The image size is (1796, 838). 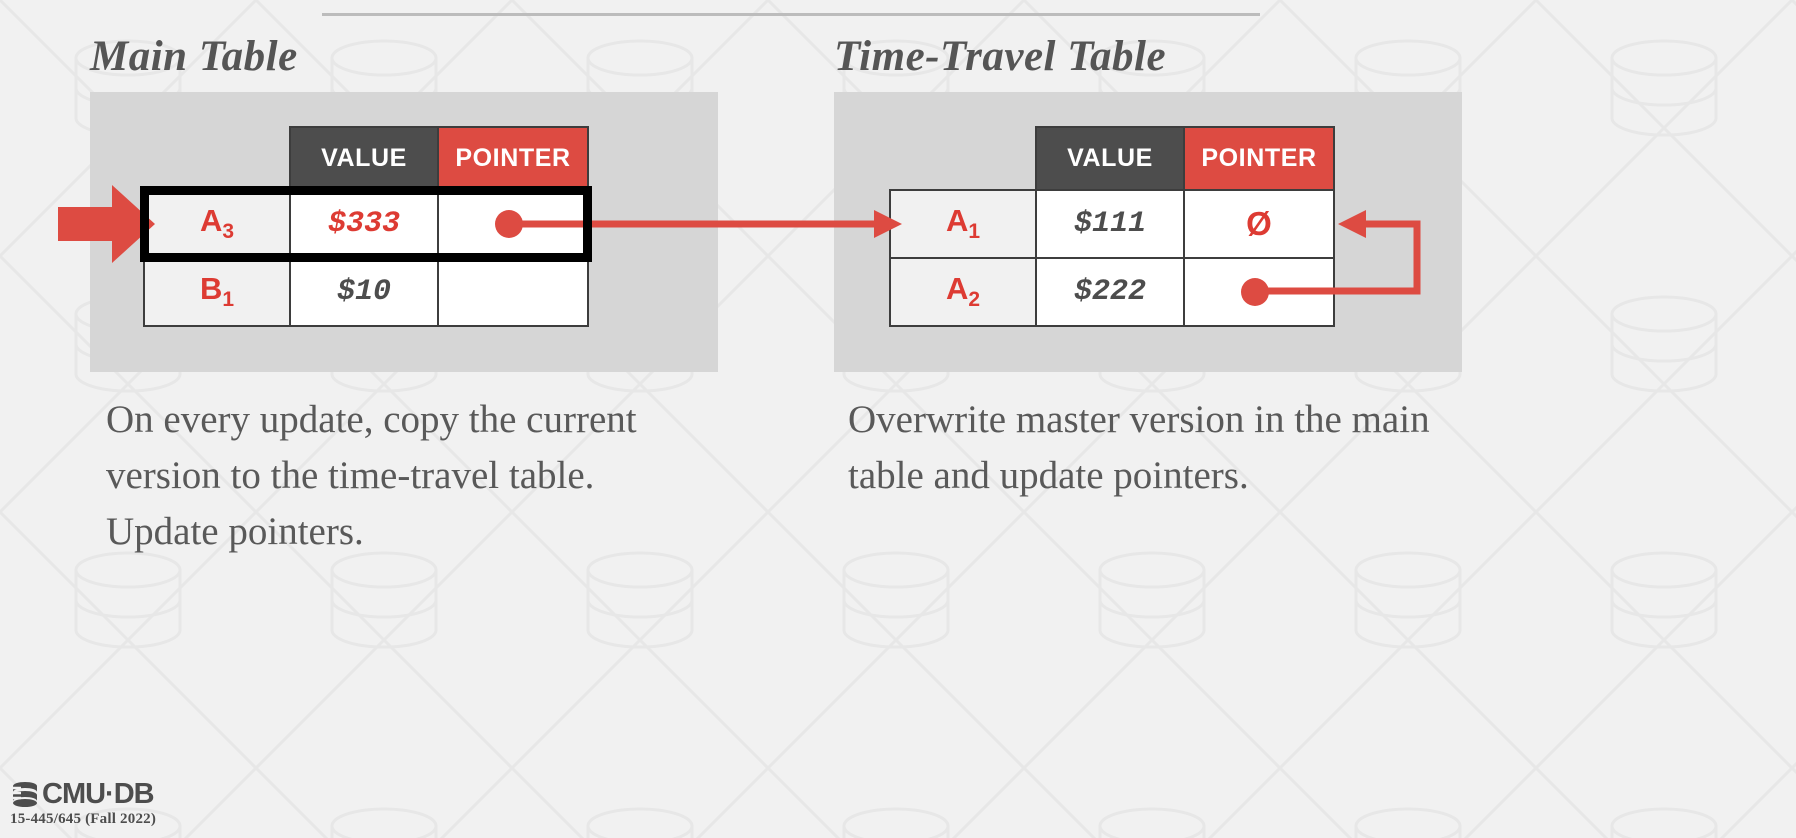 What do you see at coordinates (974, 232) in the screenshot?
I see `tt-row-0-key-subscript: 1` at bounding box center [974, 232].